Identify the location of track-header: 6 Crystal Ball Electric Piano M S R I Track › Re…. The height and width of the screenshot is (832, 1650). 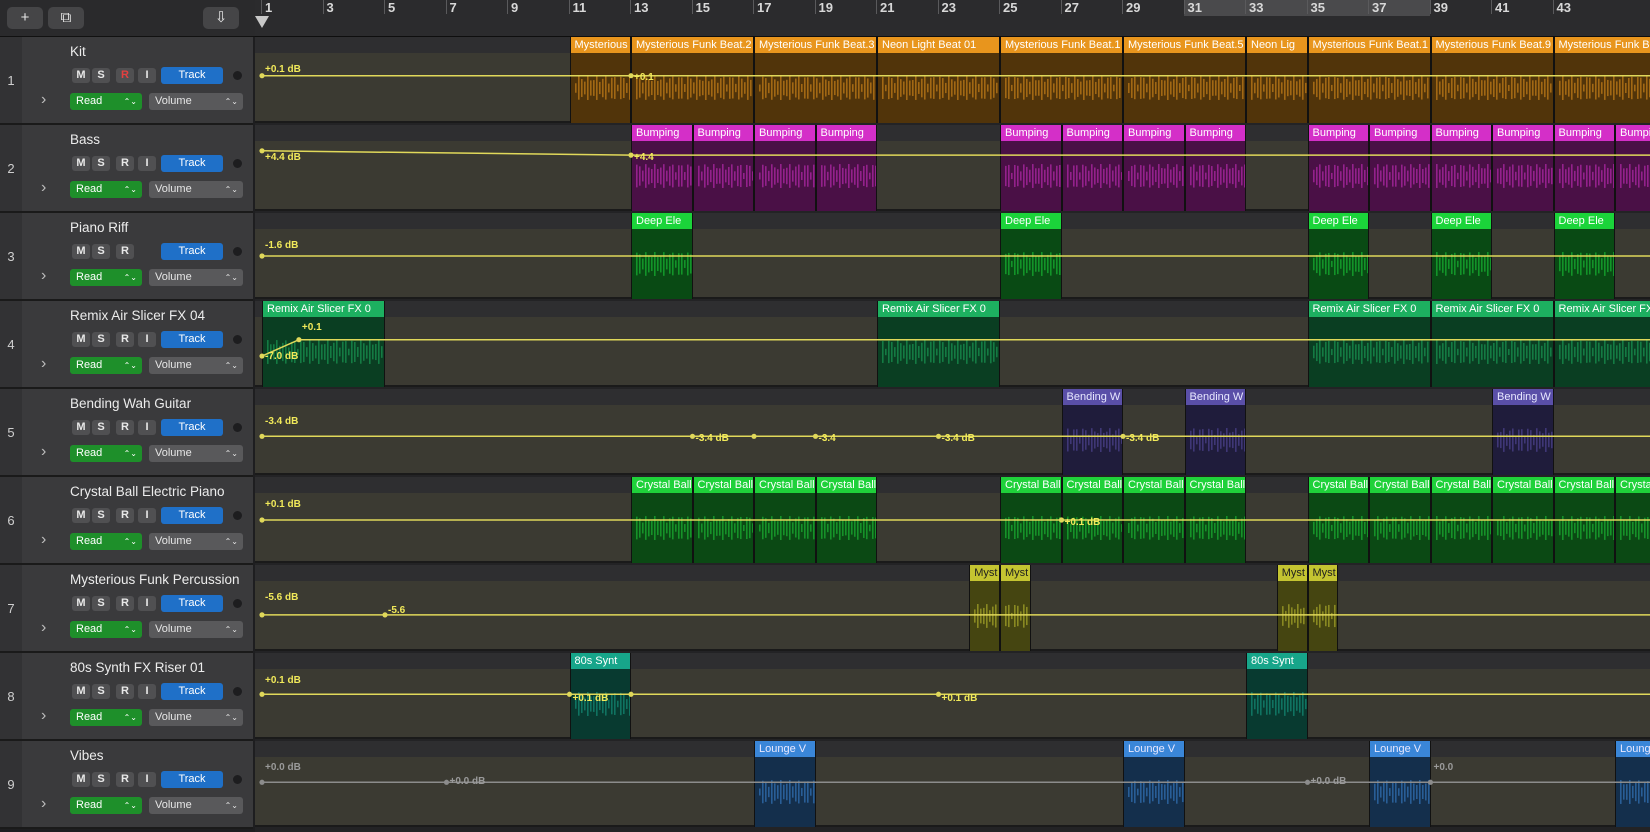
(126, 521).